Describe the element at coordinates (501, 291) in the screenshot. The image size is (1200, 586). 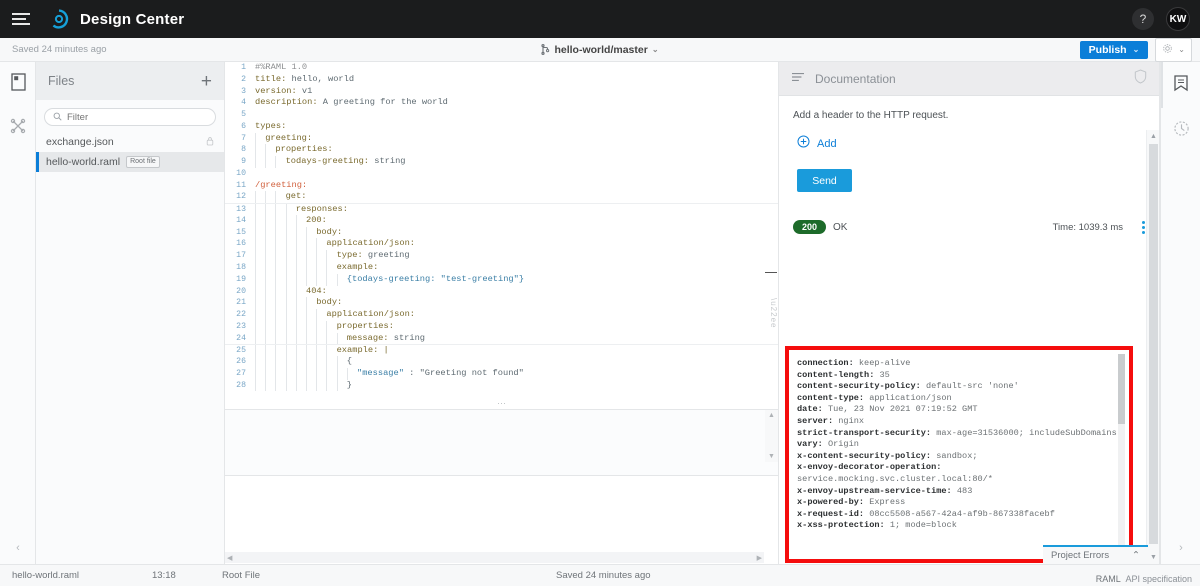
I see `code-line: 20 404:` at that location.